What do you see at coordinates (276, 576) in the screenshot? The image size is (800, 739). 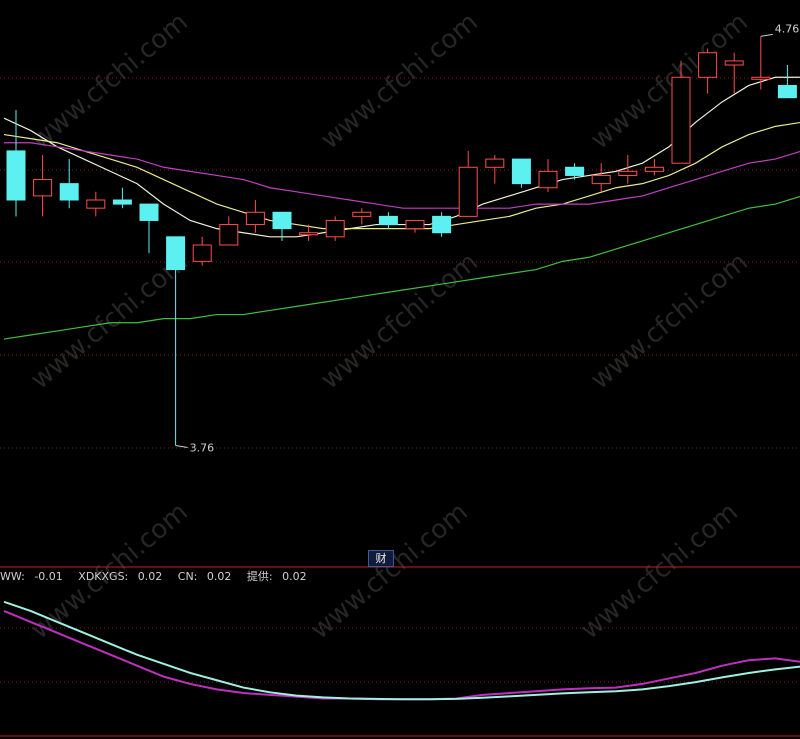 I see `legend-provide: 提供: 0.02` at bounding box center [276, 576].